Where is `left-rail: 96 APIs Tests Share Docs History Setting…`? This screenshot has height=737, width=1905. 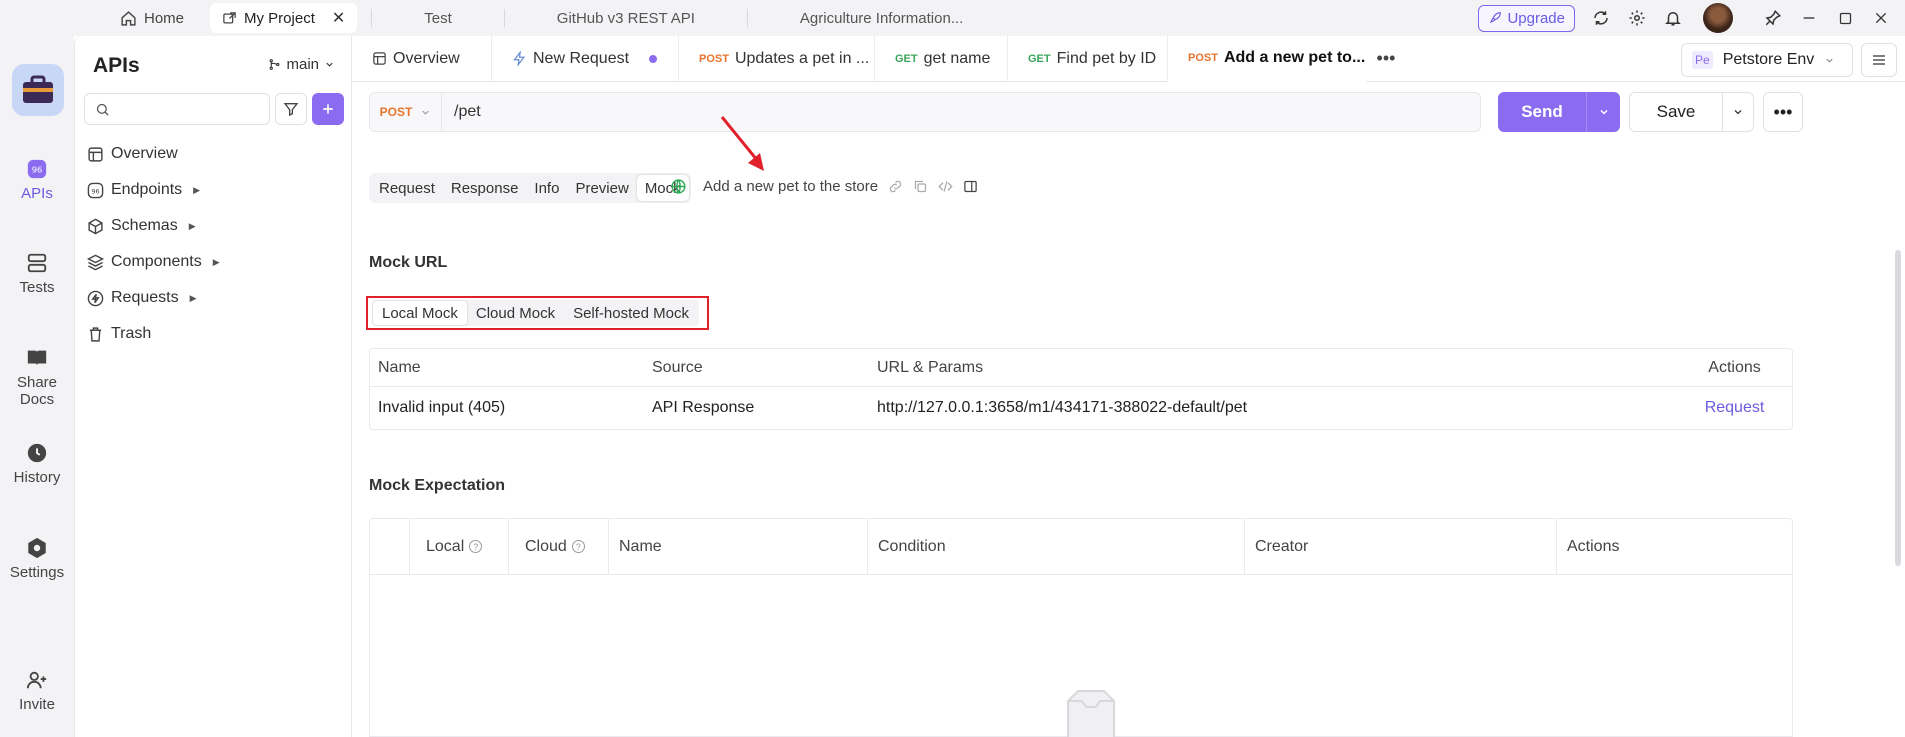
left-rail: 96 APIs Tests Share Docs History Setting… is located at coordinates (37, 386).